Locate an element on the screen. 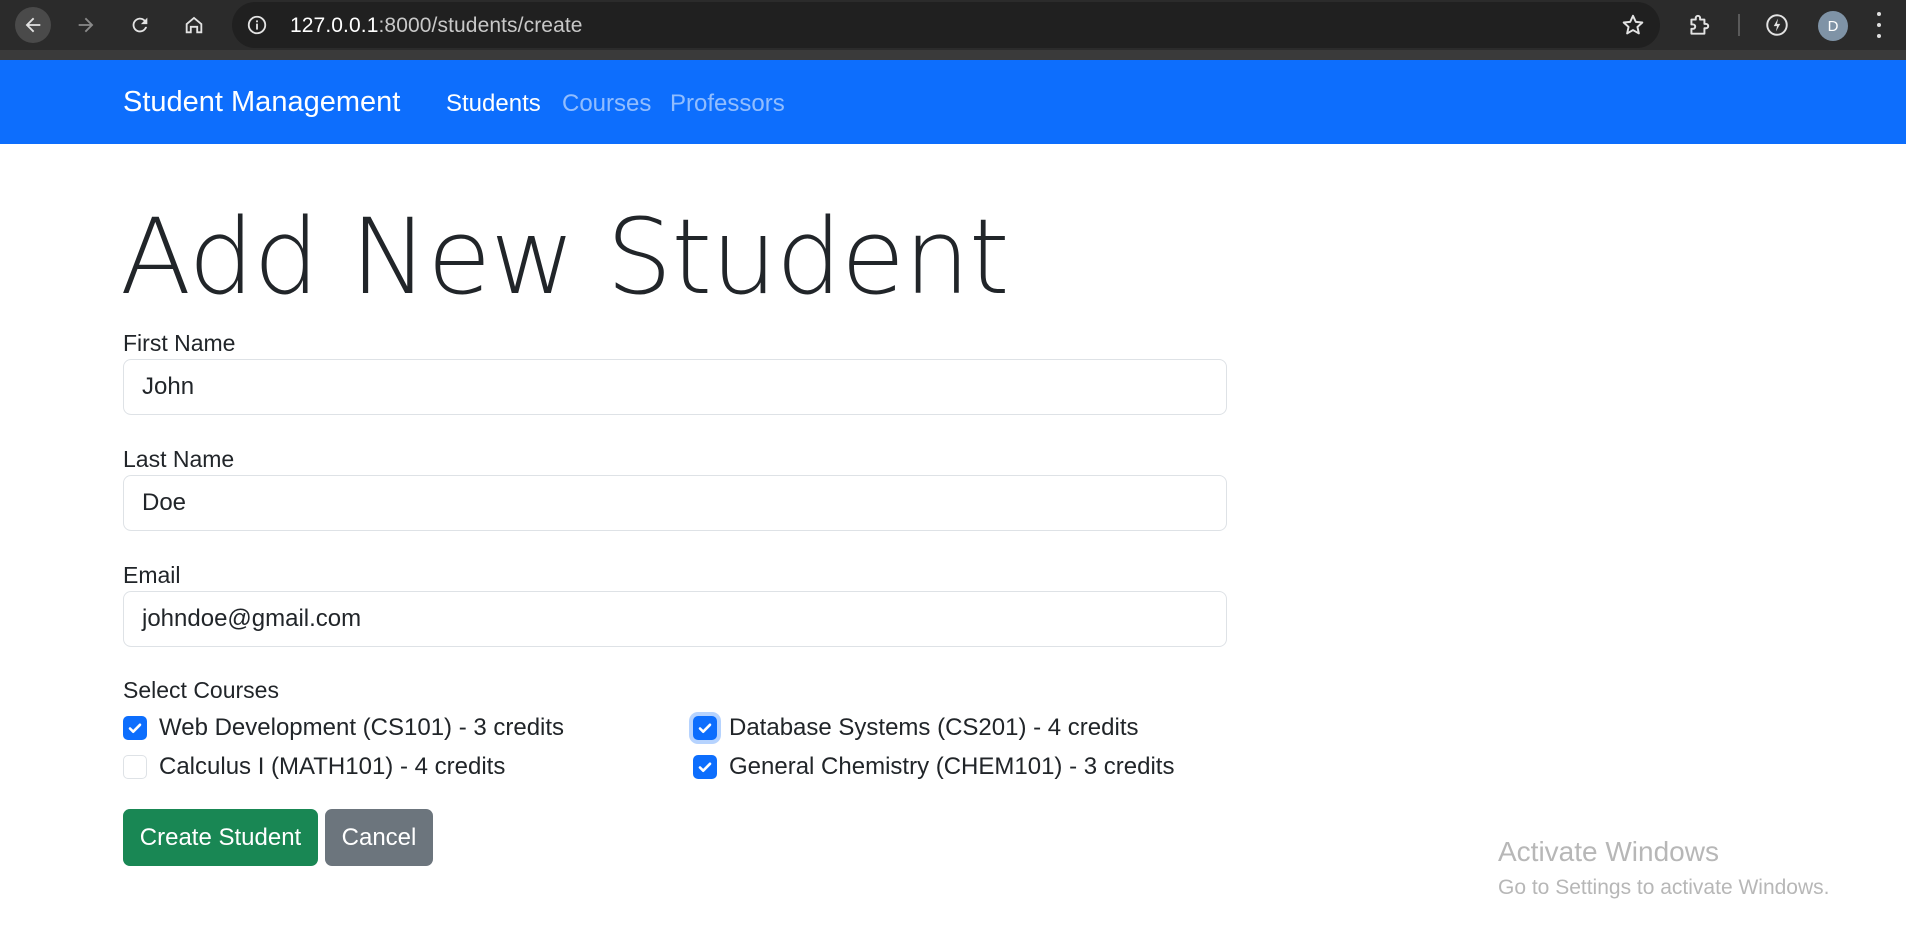 Image resolution: width=1906 pixels, height=948 pixels. kebab-menu-icon is located at coordinates (1879, 25).